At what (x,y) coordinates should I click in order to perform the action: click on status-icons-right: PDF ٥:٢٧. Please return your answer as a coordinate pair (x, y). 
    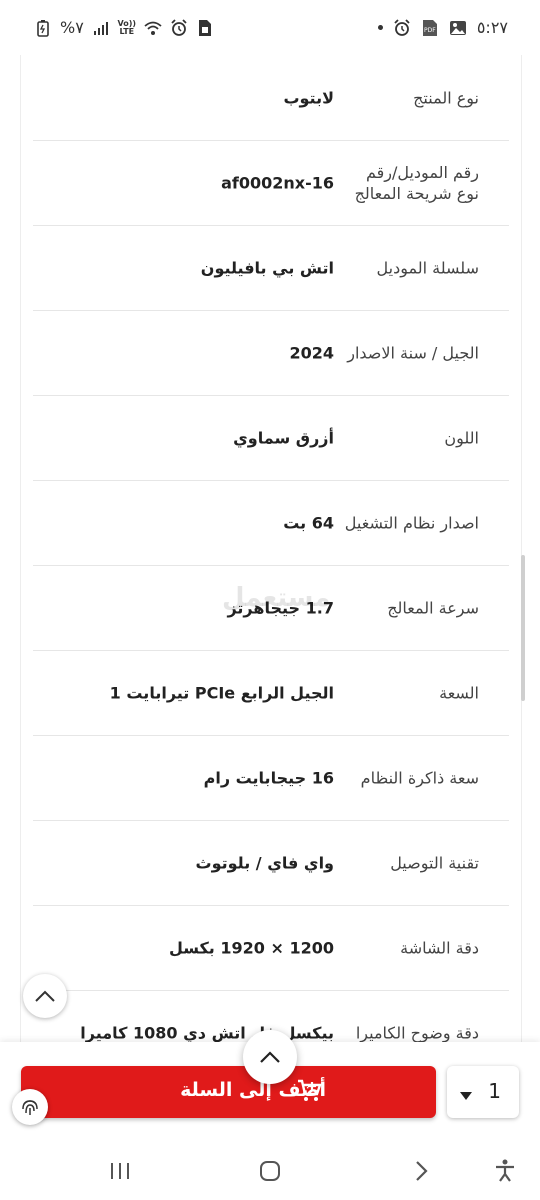
    Looking at the image, I should click on (442, 27).